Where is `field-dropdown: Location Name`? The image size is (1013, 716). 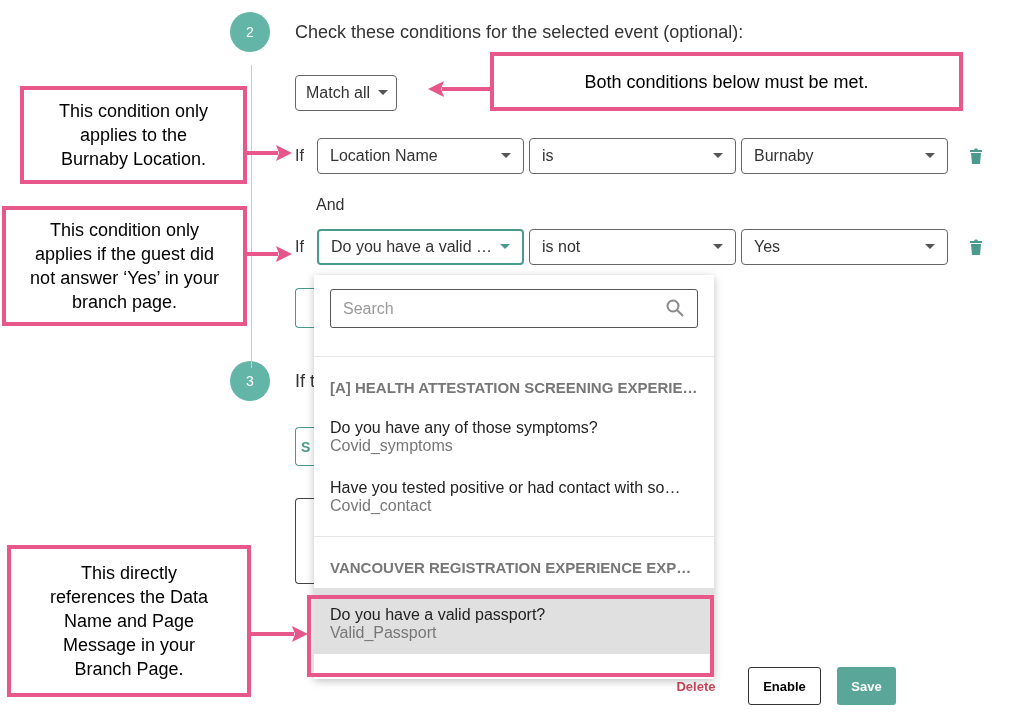
field-dropdown: Location Name is located at coordinates (420, 156).